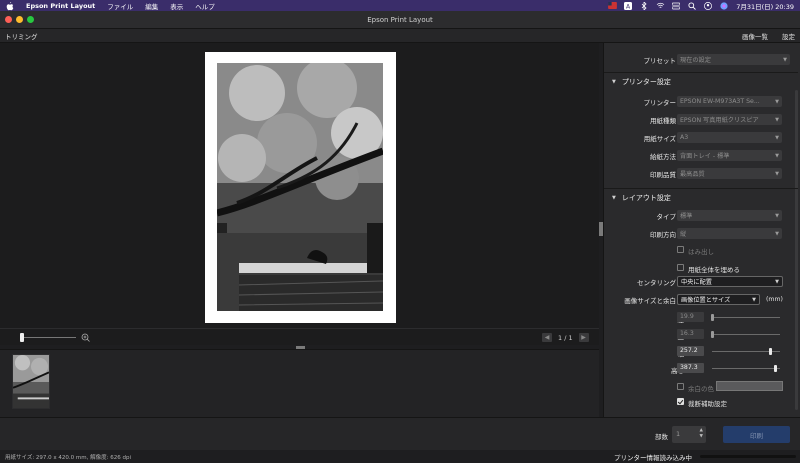 The width and height of the screenshot is (800, 463). I want to click on settings-button: 設定, so click(788, 36).